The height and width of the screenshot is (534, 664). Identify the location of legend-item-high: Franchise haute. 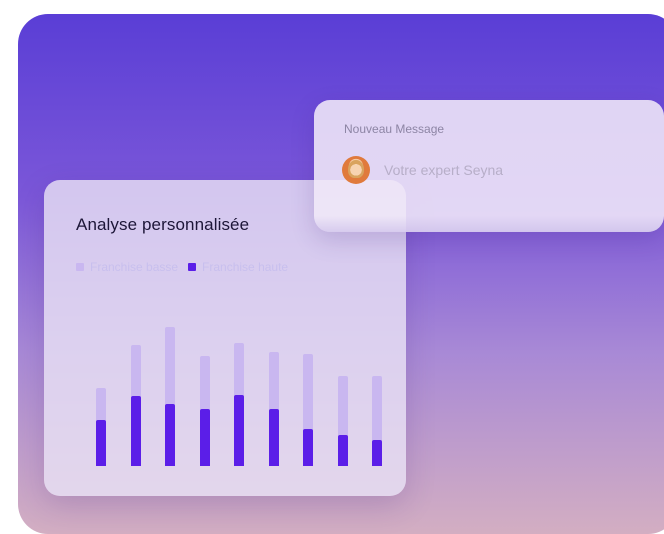
(238, 267).